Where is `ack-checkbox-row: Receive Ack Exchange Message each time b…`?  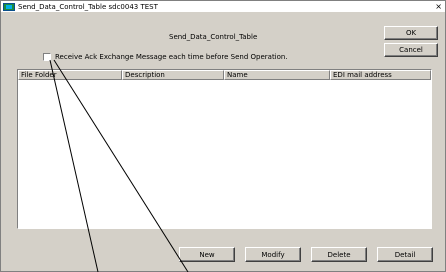 ack-checkbox-row: Receive Ack Exchange Message each time b… is located at coordinates (165, 57).